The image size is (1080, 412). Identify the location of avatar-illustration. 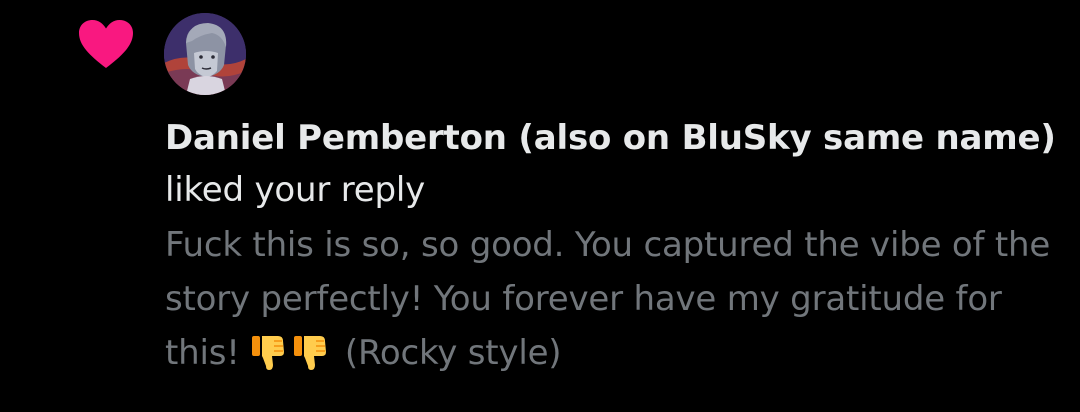
(205, 54).